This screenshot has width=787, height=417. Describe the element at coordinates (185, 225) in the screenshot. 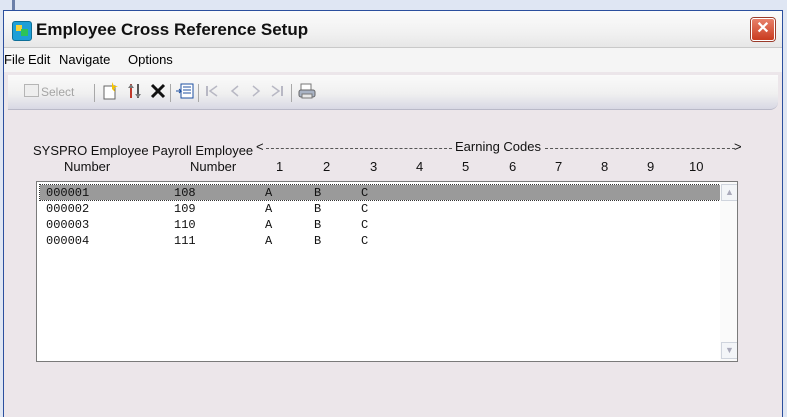

I see `payroll-number-cell: 110` at that location.